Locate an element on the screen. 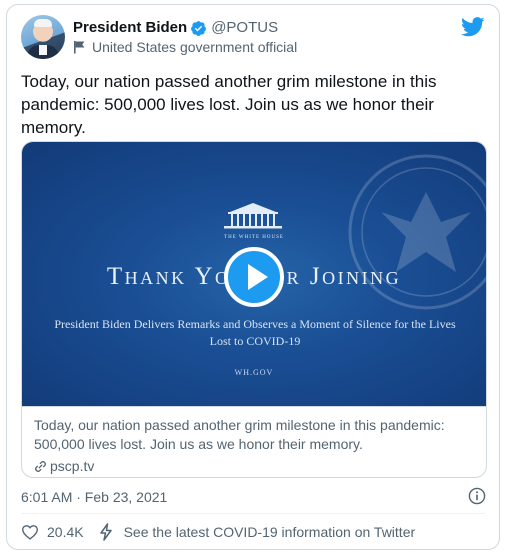 The image size is (506, 554). like-count: 20.4K is located at coordinates (65, 532).